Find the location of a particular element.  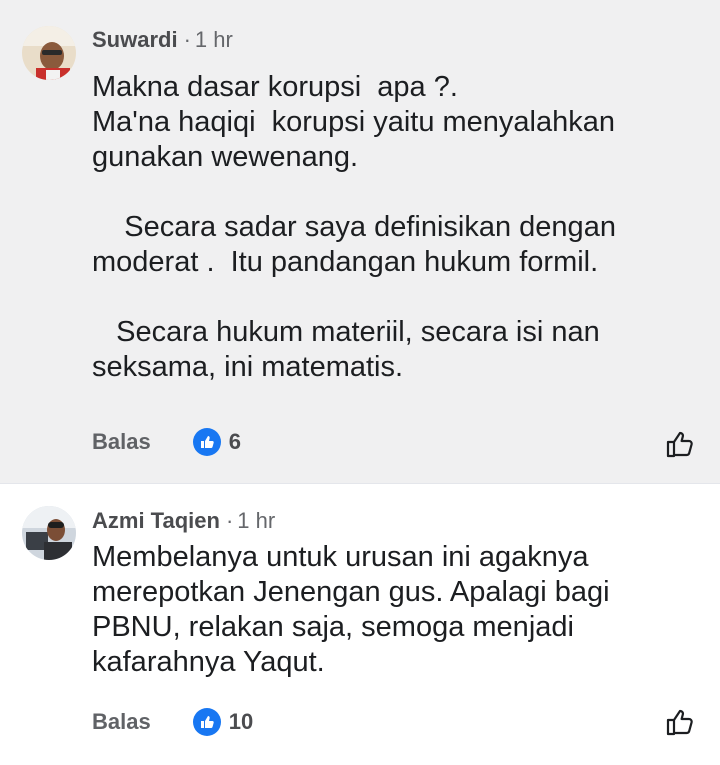

comment-actions: Balas 10 is located at coordinates (172, 722).